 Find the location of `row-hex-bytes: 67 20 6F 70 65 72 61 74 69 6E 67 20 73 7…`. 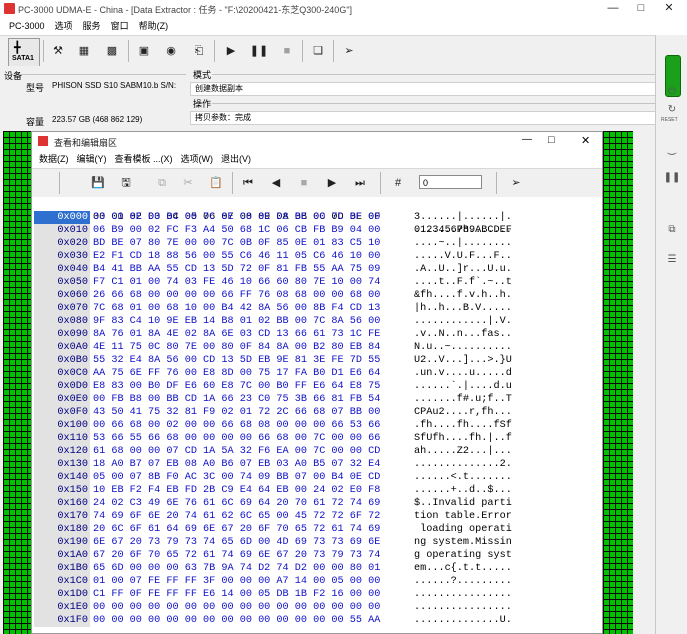

row-hex-bytes: 67 20 6F 70 65 72 61 74 69 6E 67 20 73 7… is located at coordinates (236, 555).